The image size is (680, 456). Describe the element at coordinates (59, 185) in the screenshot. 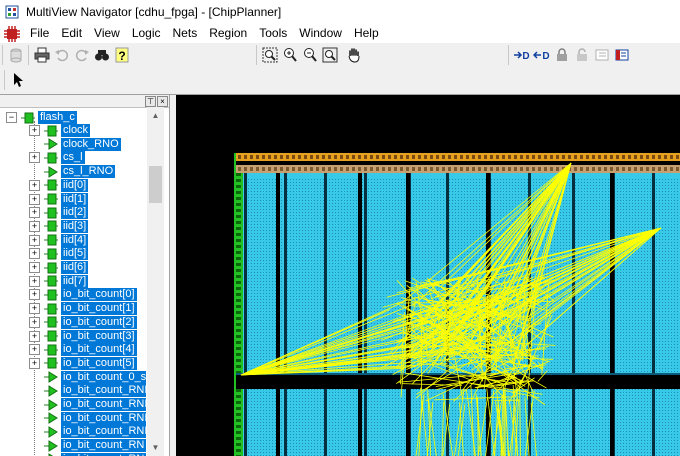

I see `tree-item: + iid[0]` at that location.